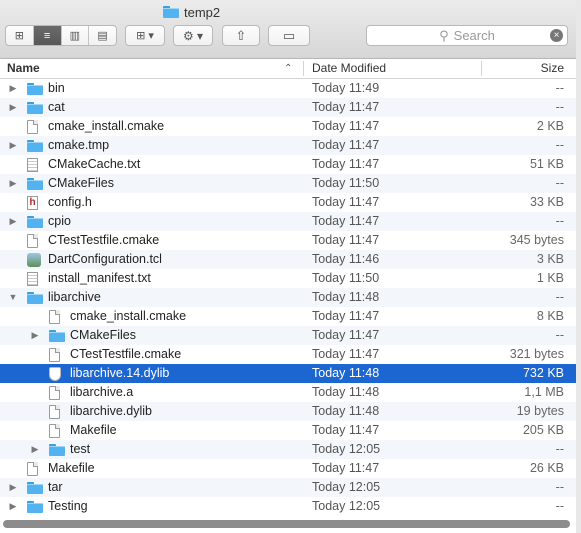  Describe the element at coordinates (288, 107) in the screenshot. I see `file-row: ▶ cat Today 11:47 --` at that location.